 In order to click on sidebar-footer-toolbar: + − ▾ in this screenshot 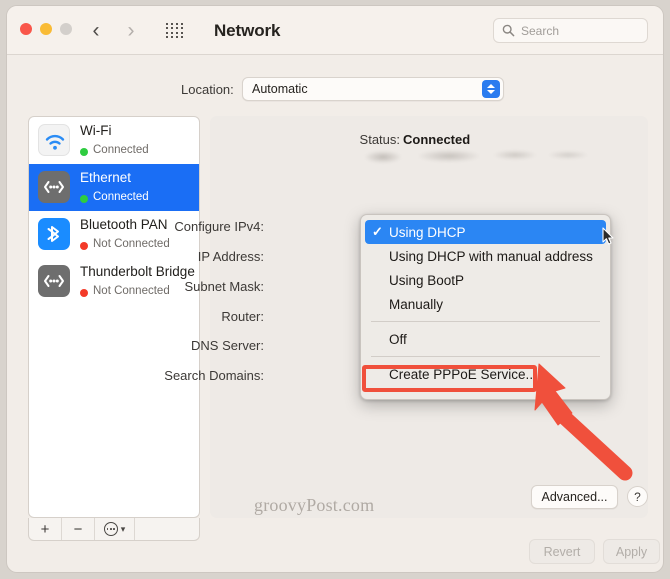, I will do `click(114, 529)`.